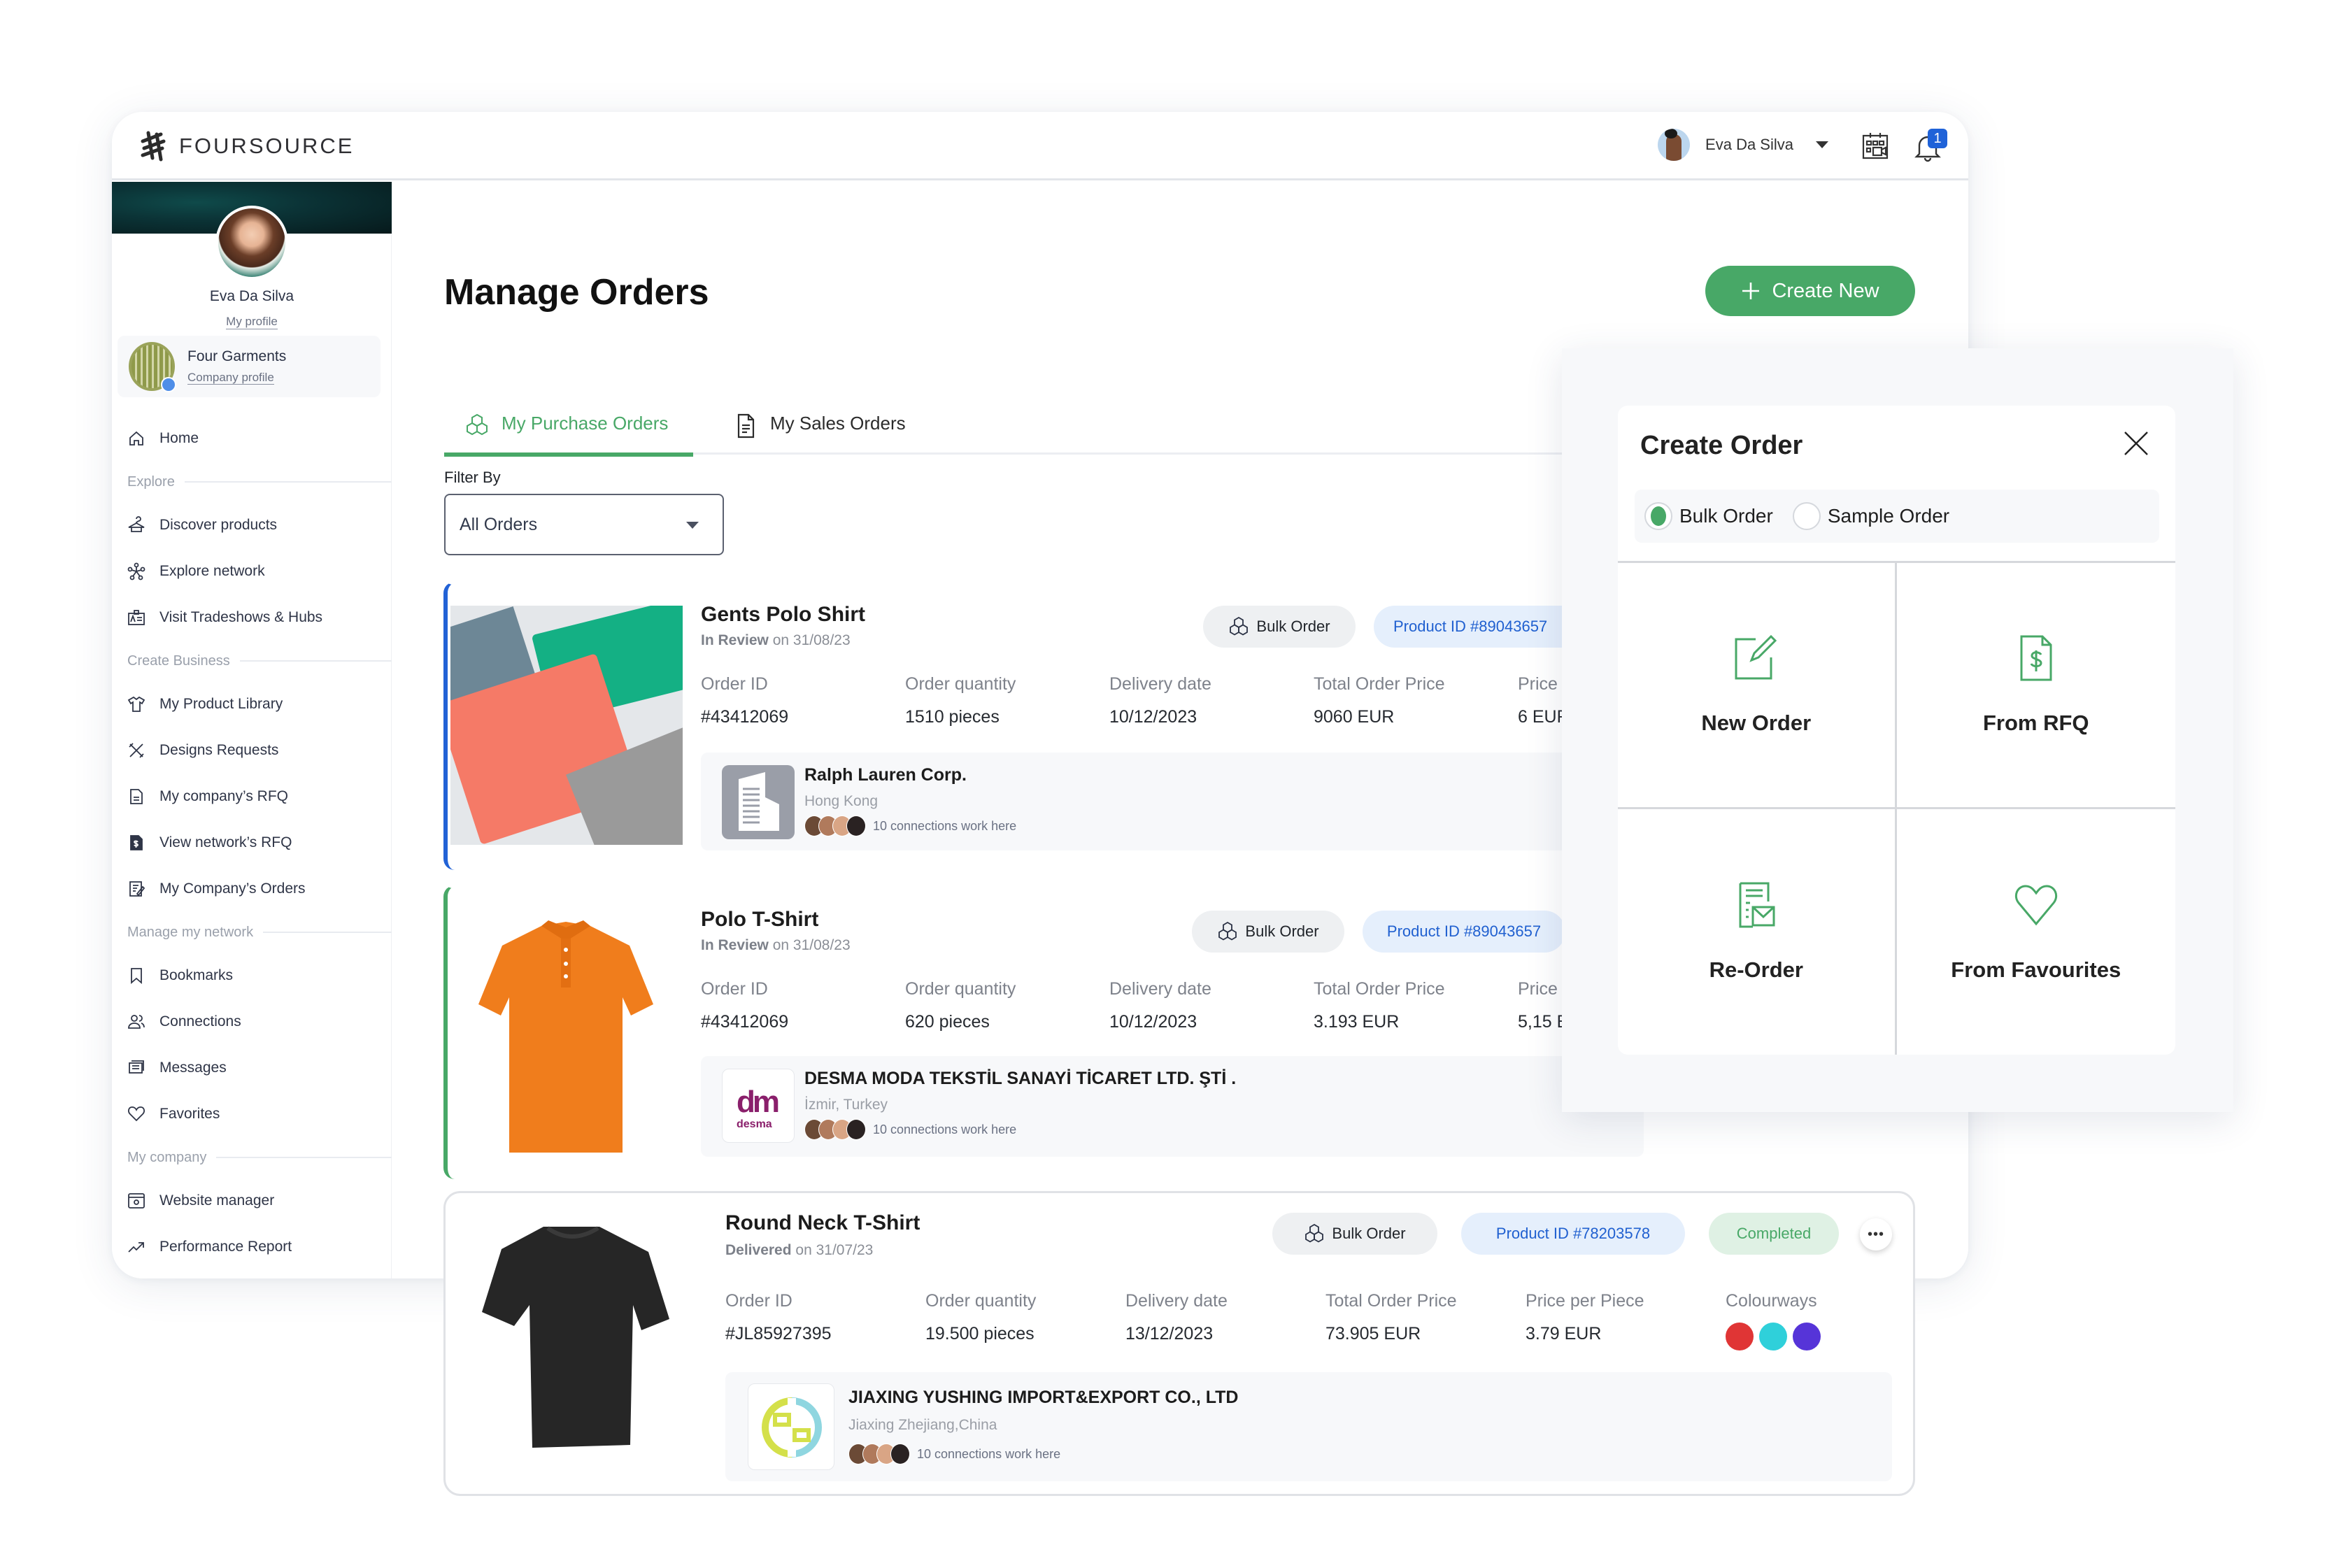 Image resolution: width=2332 pixels, height=1568 pixels. Describe the element at coordinates (799, 1250) in the screenshot. I see `order-status-line: Delivered on 31/07/23` at that location.